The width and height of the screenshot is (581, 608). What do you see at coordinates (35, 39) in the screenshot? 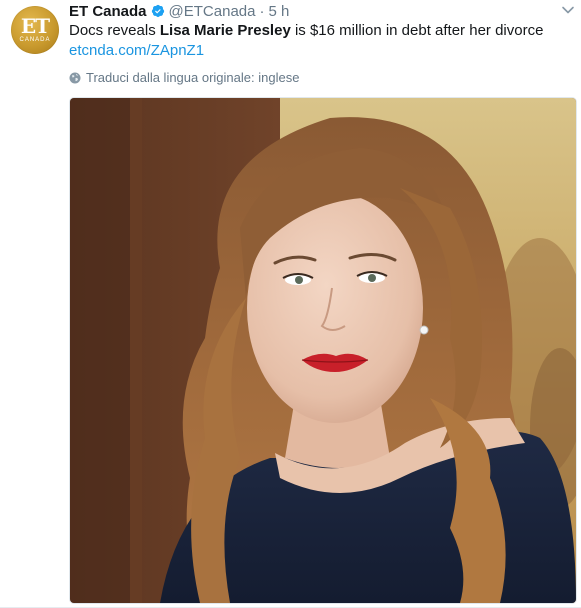
I see `avatar-logo-subtext: CANADA` at bounding box center [35, 39].